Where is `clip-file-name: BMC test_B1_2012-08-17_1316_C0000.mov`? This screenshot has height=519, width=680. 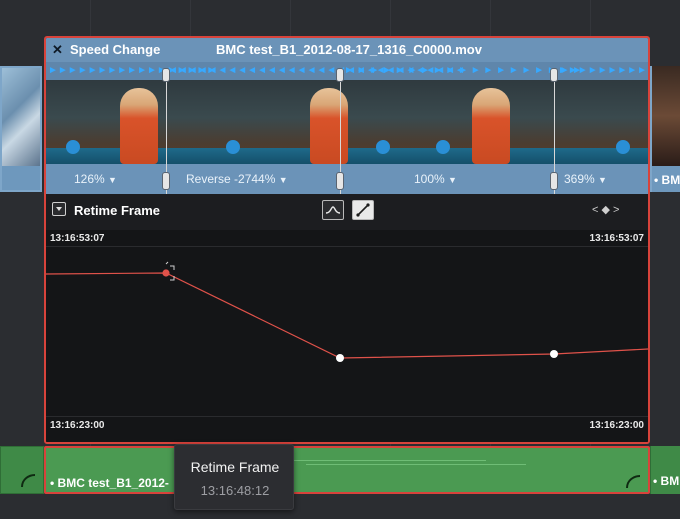
clip-file-name: BMC test_B1_2012-08-17_1316_C0000.mov is located at coordinates (349, 49).